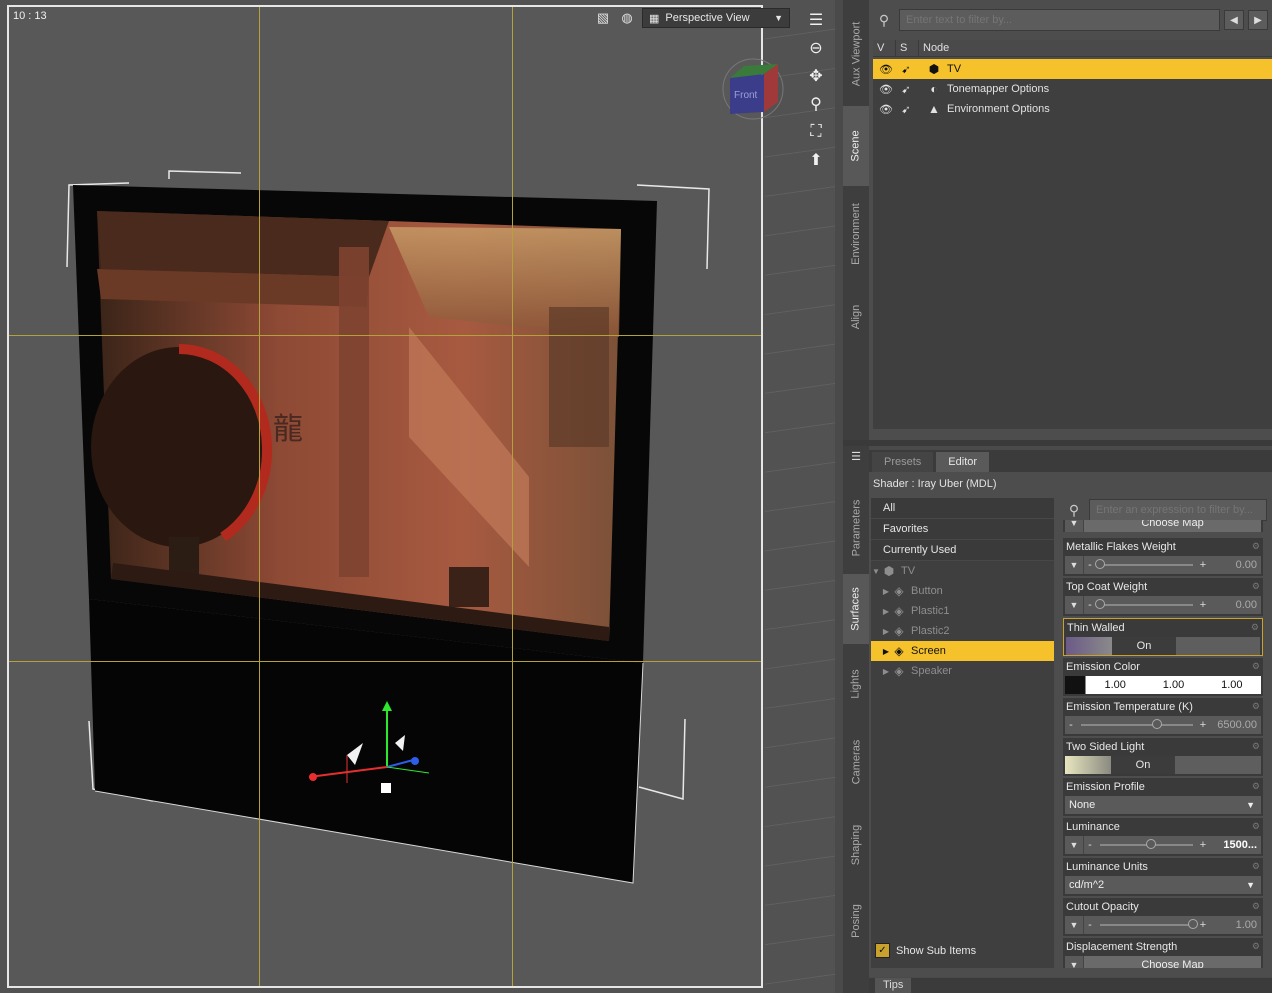 The width and height of the screenshot is (1272, 993). I want to click on tree-item-speaker: ▶ ◈ Speaker, so click(962, 671).